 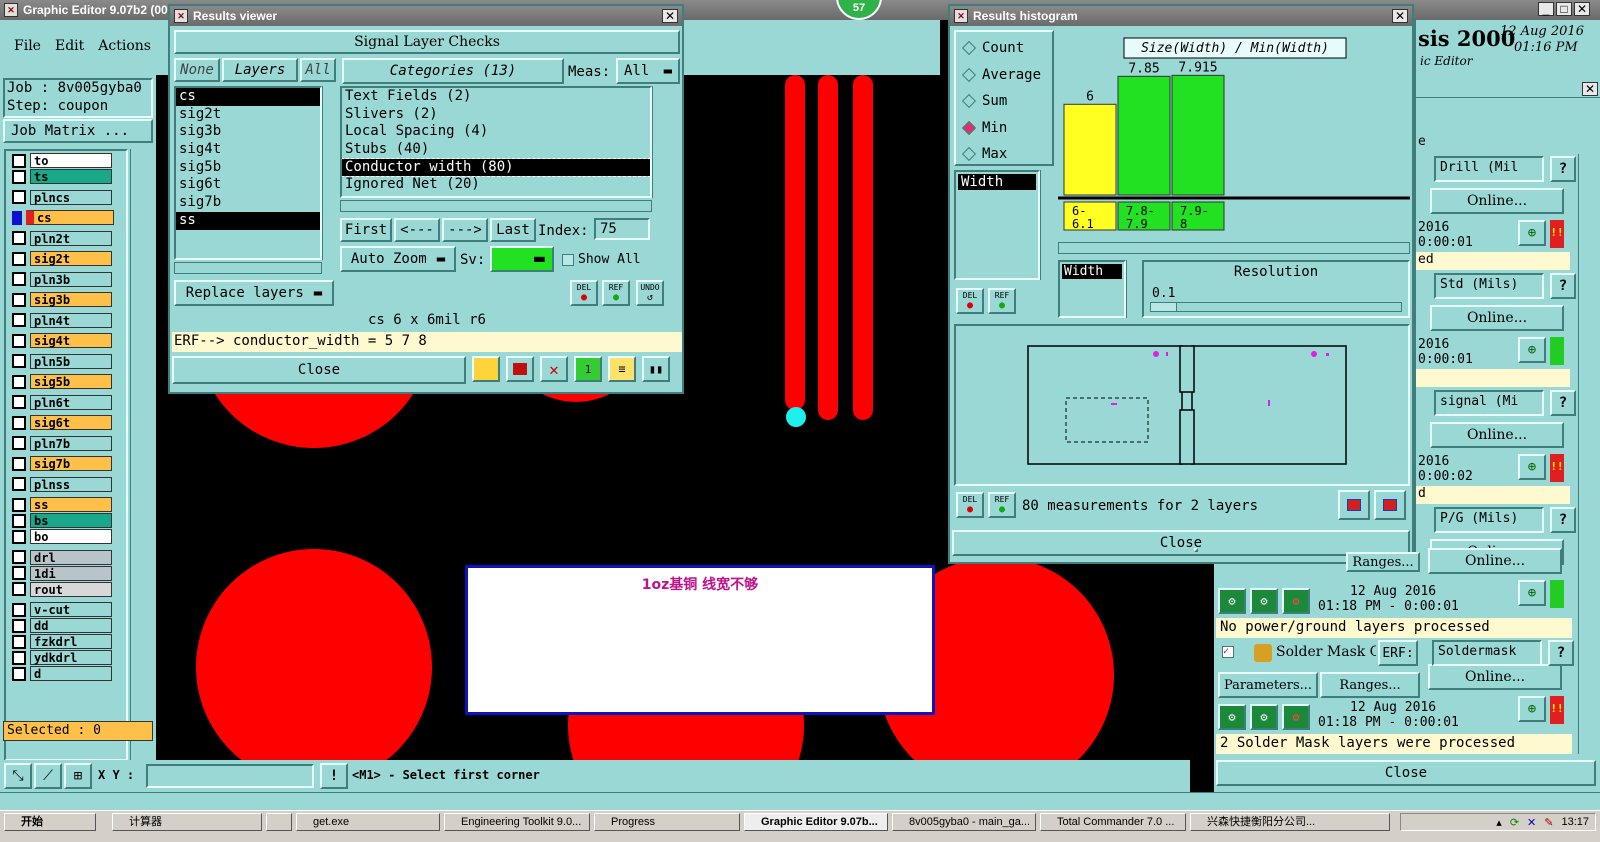 I want to click on layer-row: pln6t, so click(x=61, y=402).